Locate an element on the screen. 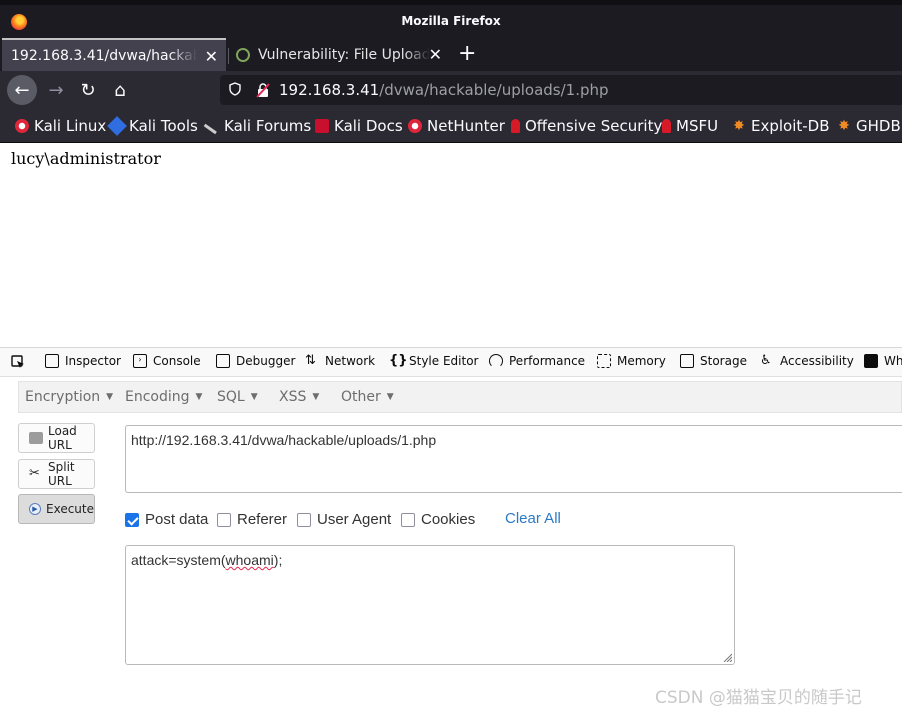  url-text: 192.168.3.41/dvwa/hackable/uploads/1.php is located at coordinates (444, 90).